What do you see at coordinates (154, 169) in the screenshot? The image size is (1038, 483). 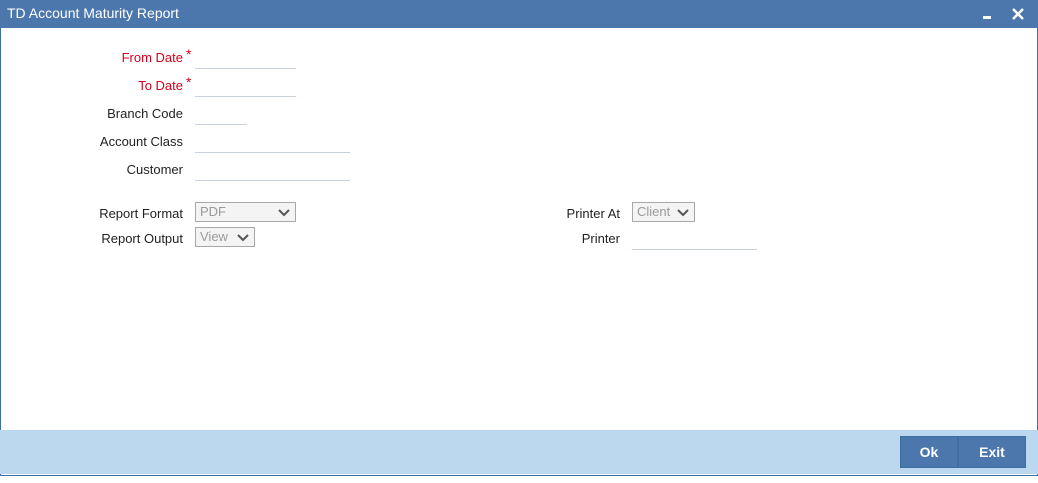 I see `customer-label: Customer` at bounding box center [154, 169].